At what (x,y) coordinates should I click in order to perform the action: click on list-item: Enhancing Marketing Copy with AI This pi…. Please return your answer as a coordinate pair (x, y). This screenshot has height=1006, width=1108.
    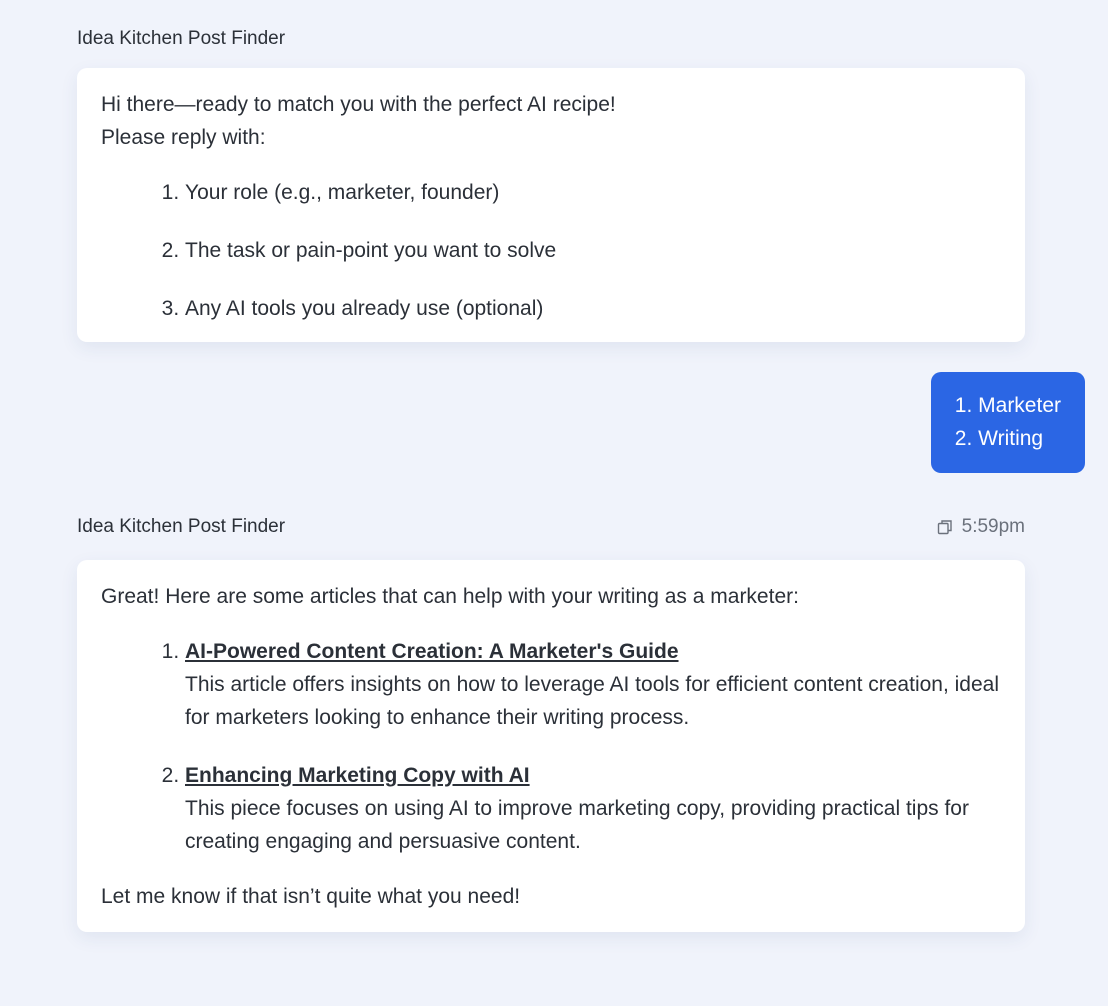
    Looking at the image, I should click on (593, 808).